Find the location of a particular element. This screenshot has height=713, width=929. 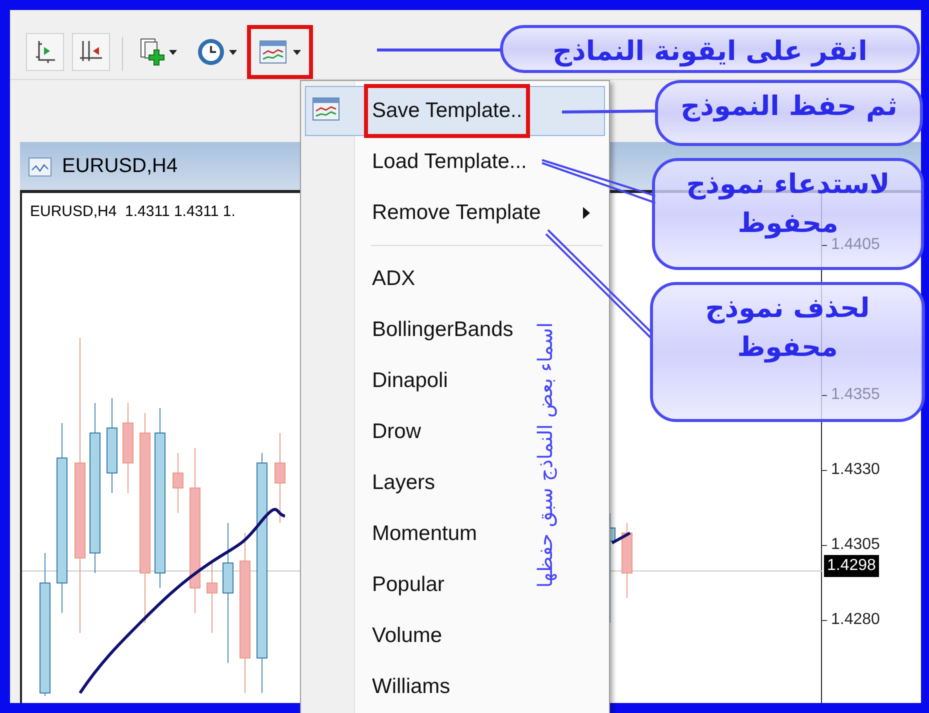

menu-item: ADX is located at coordinates (419, 278).